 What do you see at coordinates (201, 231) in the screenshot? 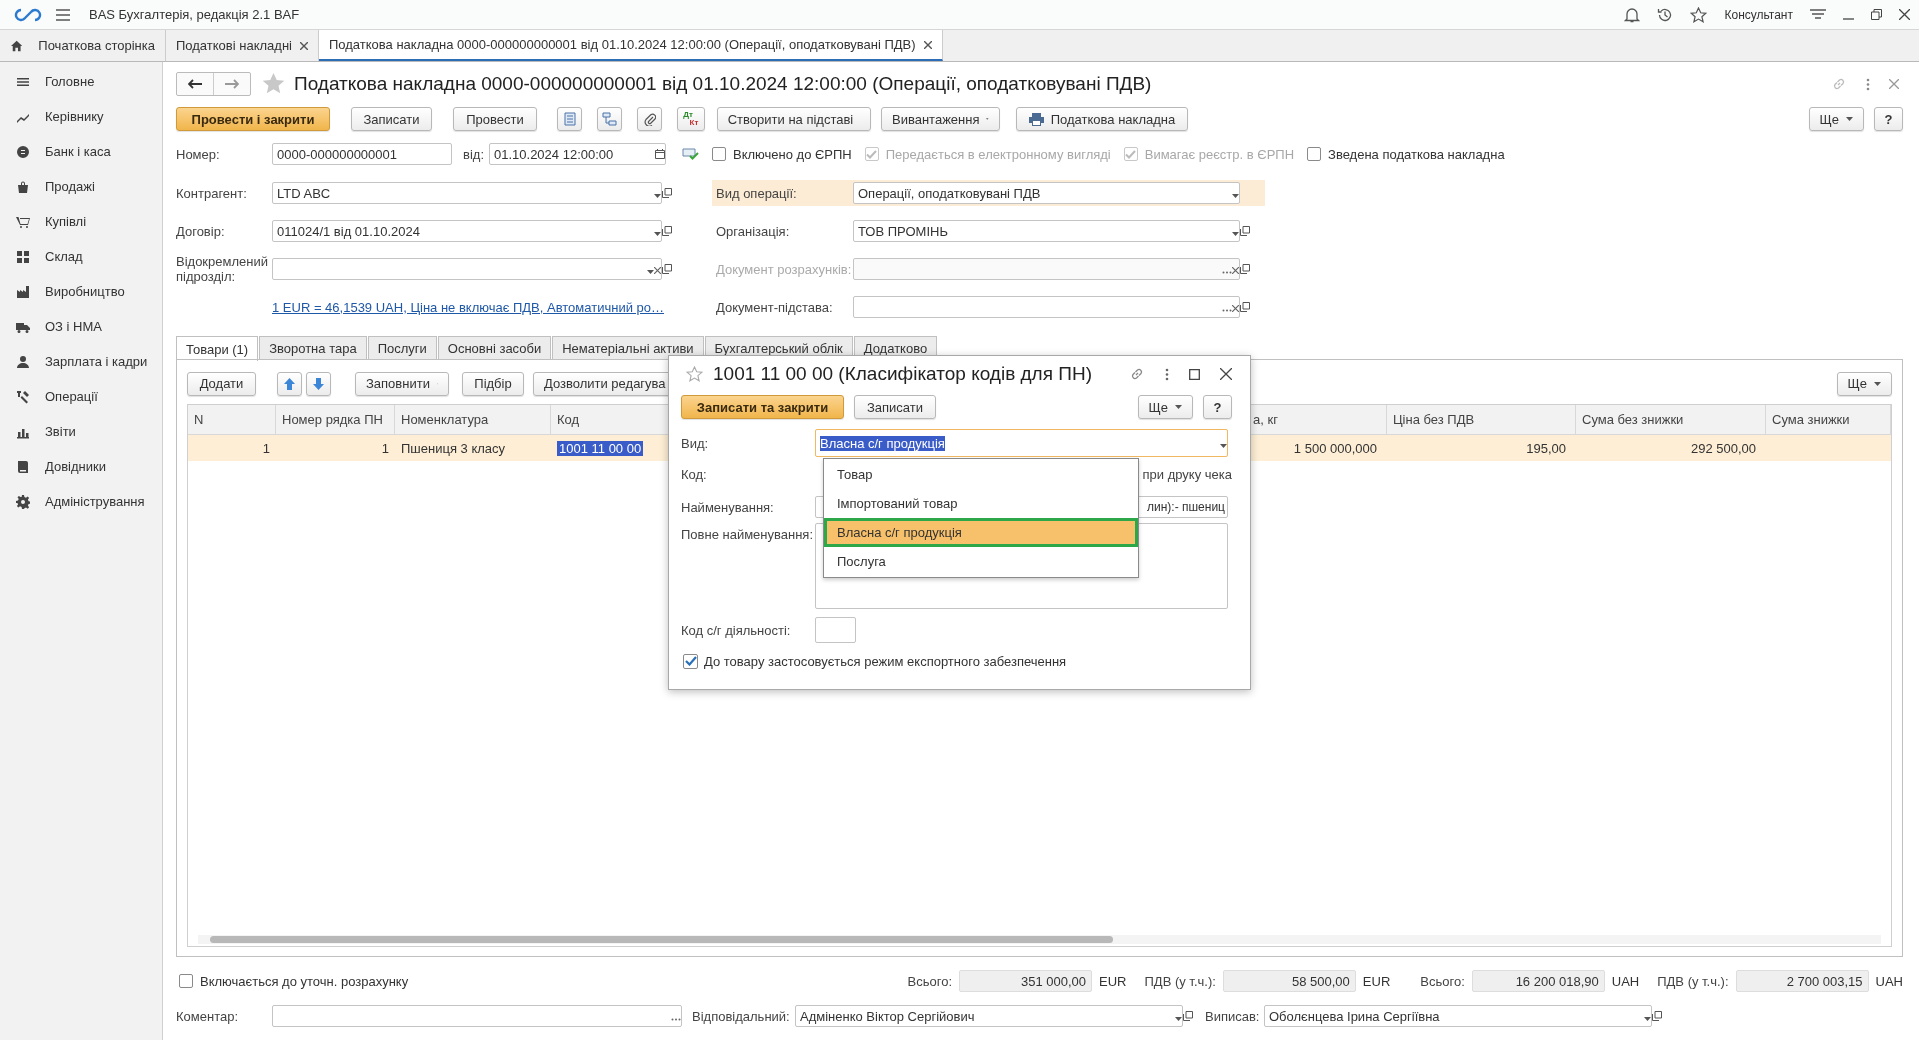
I see `field-label: Договір:` at bounding box center [201, 231].